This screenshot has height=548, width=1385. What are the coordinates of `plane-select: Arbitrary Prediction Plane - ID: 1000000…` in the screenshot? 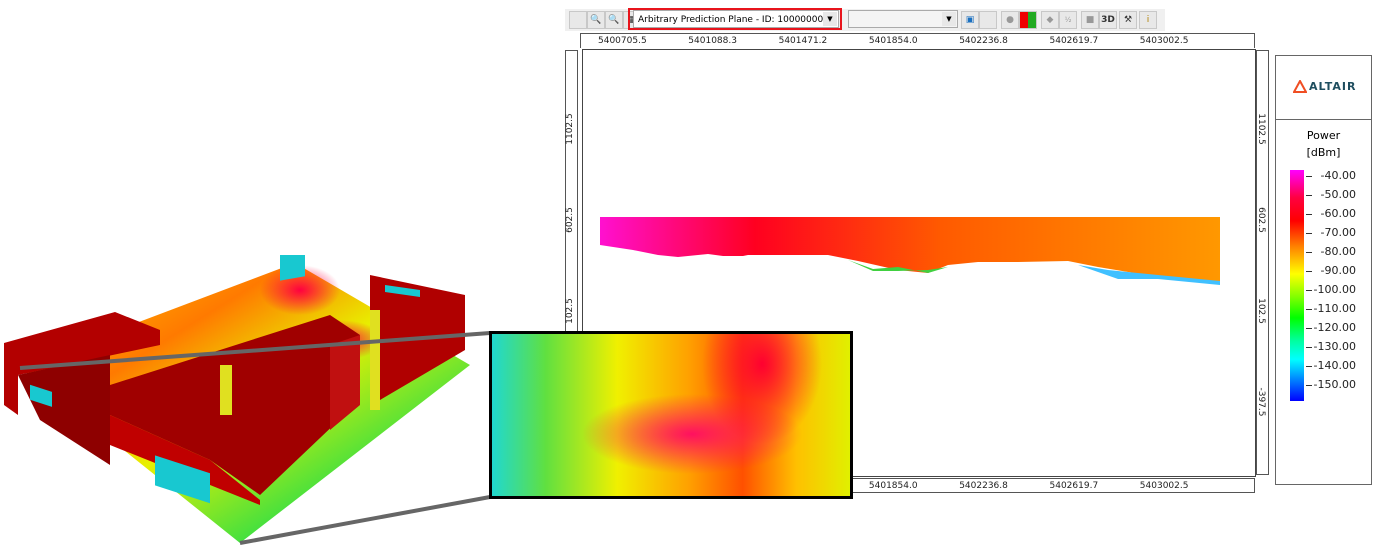 It's located at (736, 19).